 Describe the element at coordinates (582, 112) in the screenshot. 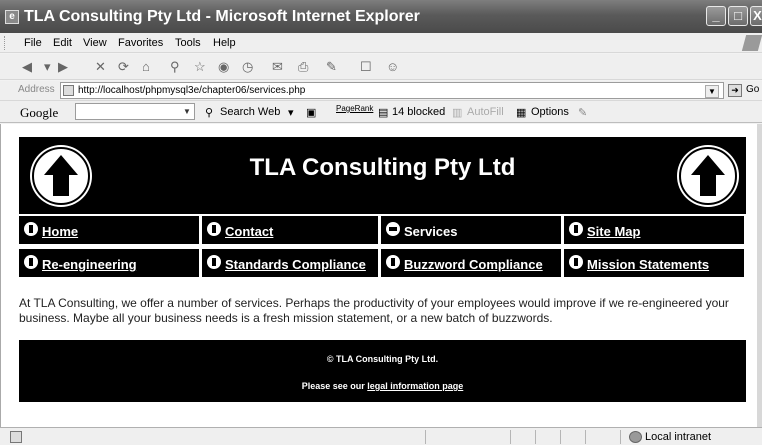

I see `highlighter-icon: ✎` at that location.